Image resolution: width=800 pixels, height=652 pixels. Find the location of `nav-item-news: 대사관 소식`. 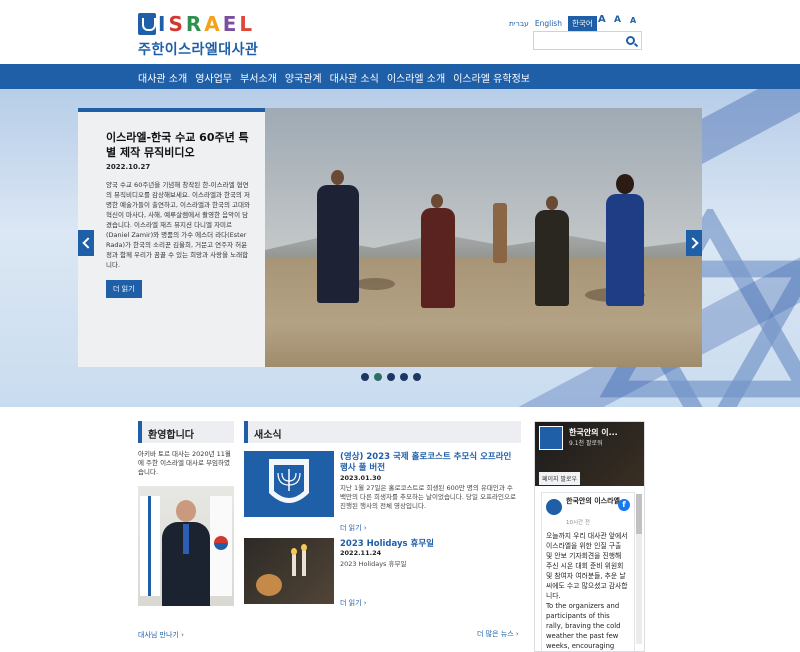

nav-item-news: 대사관 소식 is located at coordinates (354, 77).